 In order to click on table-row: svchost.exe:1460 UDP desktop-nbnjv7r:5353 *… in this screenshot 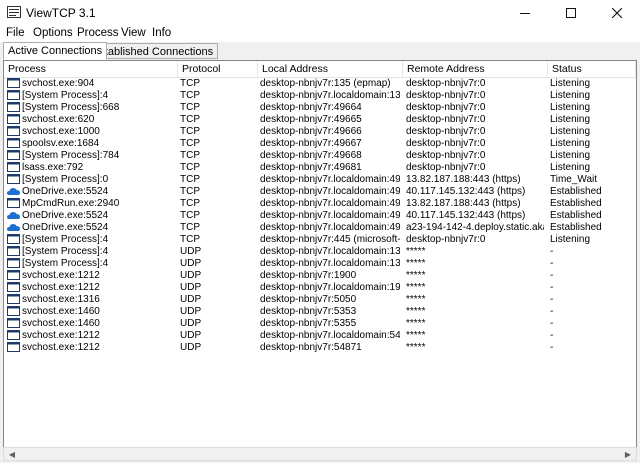, I will do `click(320, 312)`.